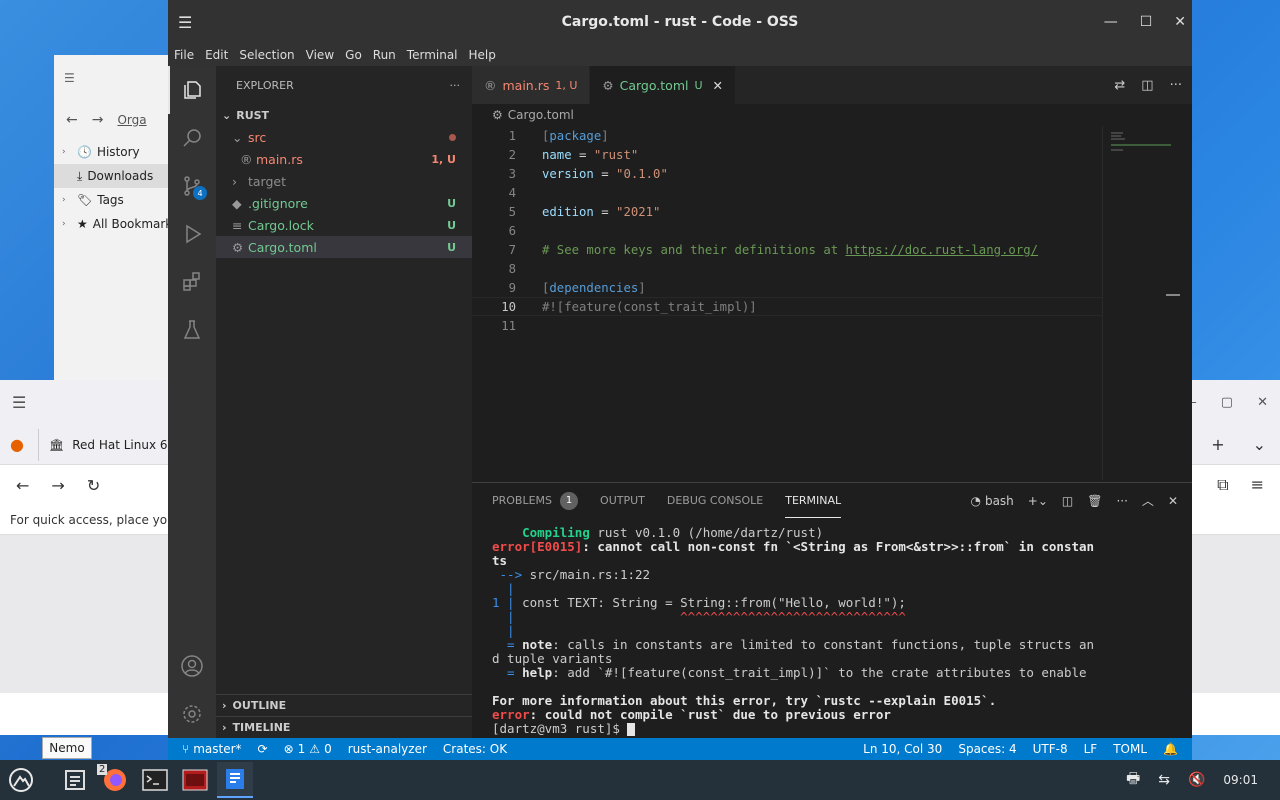 The image size is (1280, 800). What do you see at coordinates (212, 749) in the screenshot?
I see `branch-status: ⑂ master*` at bounding box center [212, 749].